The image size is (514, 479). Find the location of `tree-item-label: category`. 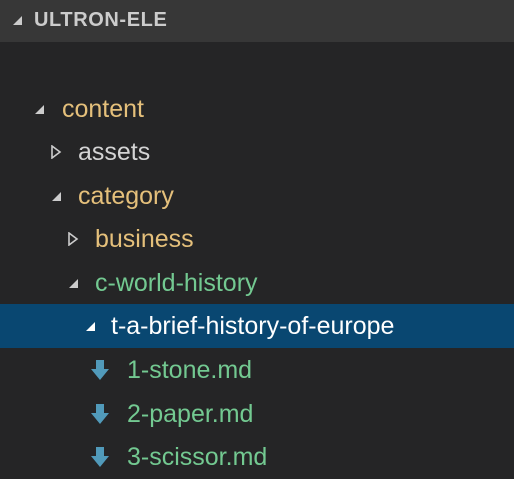

tree-item-label: category is located at coordinates (126, 196).